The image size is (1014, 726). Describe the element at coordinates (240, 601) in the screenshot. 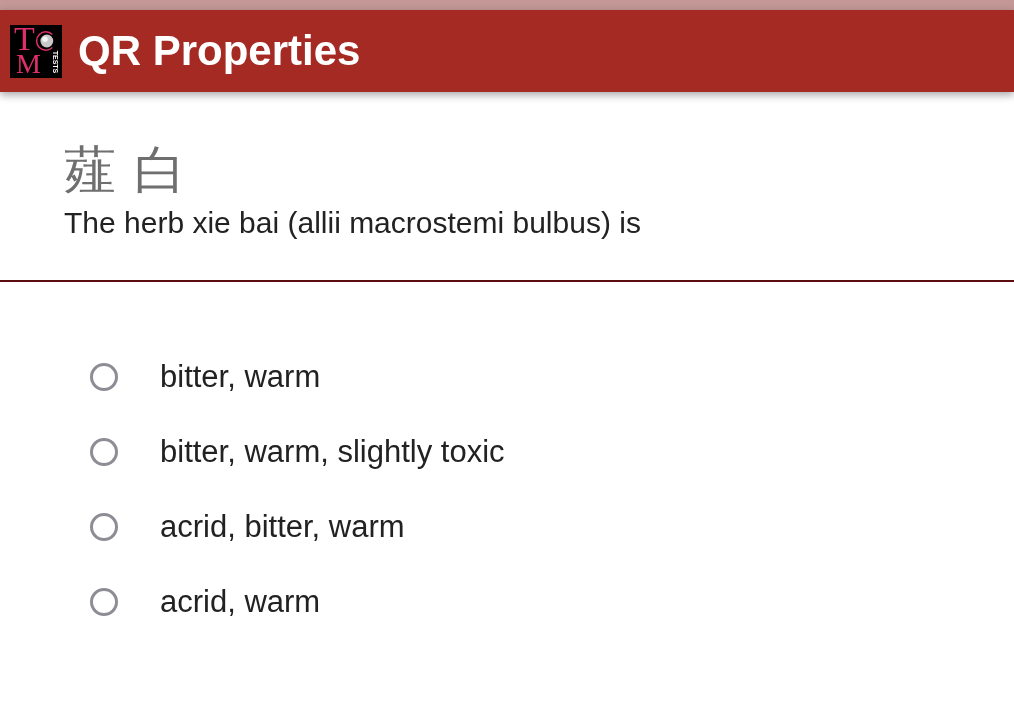

I see `option-label: acrid, warm` at that location.